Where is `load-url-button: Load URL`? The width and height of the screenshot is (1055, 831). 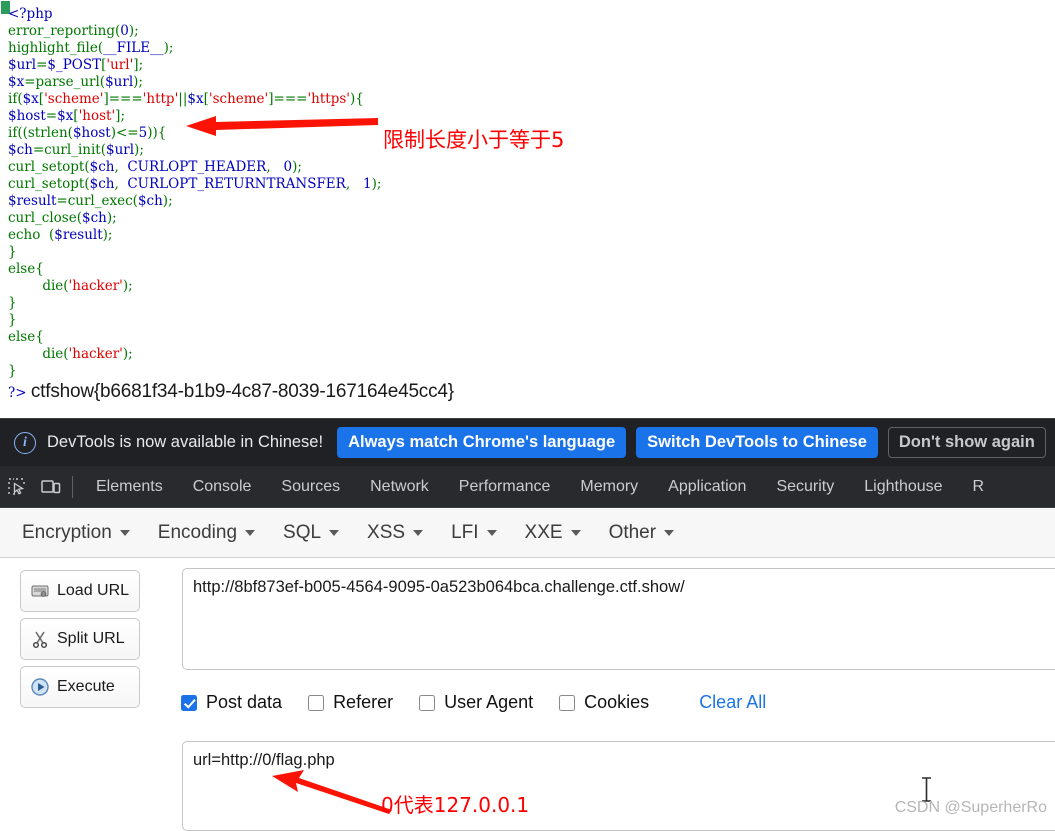 load-url-button: Load URL is located at coordinates (80, 591).